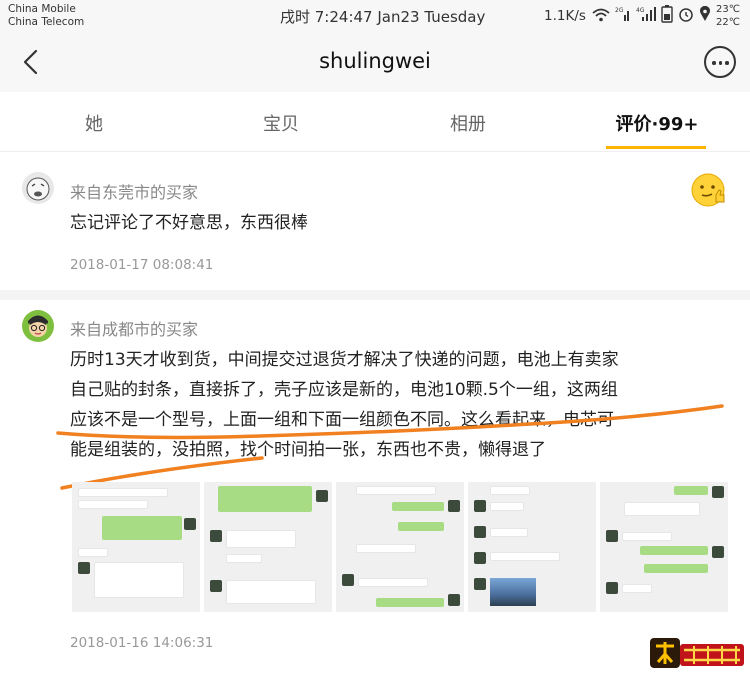 The image size is (750, 677). What do you see at coordinates (698, 652) in the screenshot?
I see `aihaozhe-logo-icon` at bounding box center [698, 652].